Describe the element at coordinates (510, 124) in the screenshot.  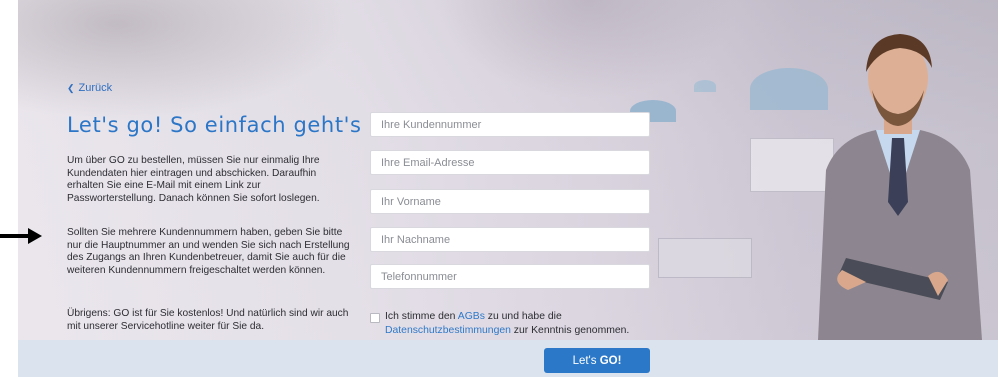
I see `customer-number-input` at that location.